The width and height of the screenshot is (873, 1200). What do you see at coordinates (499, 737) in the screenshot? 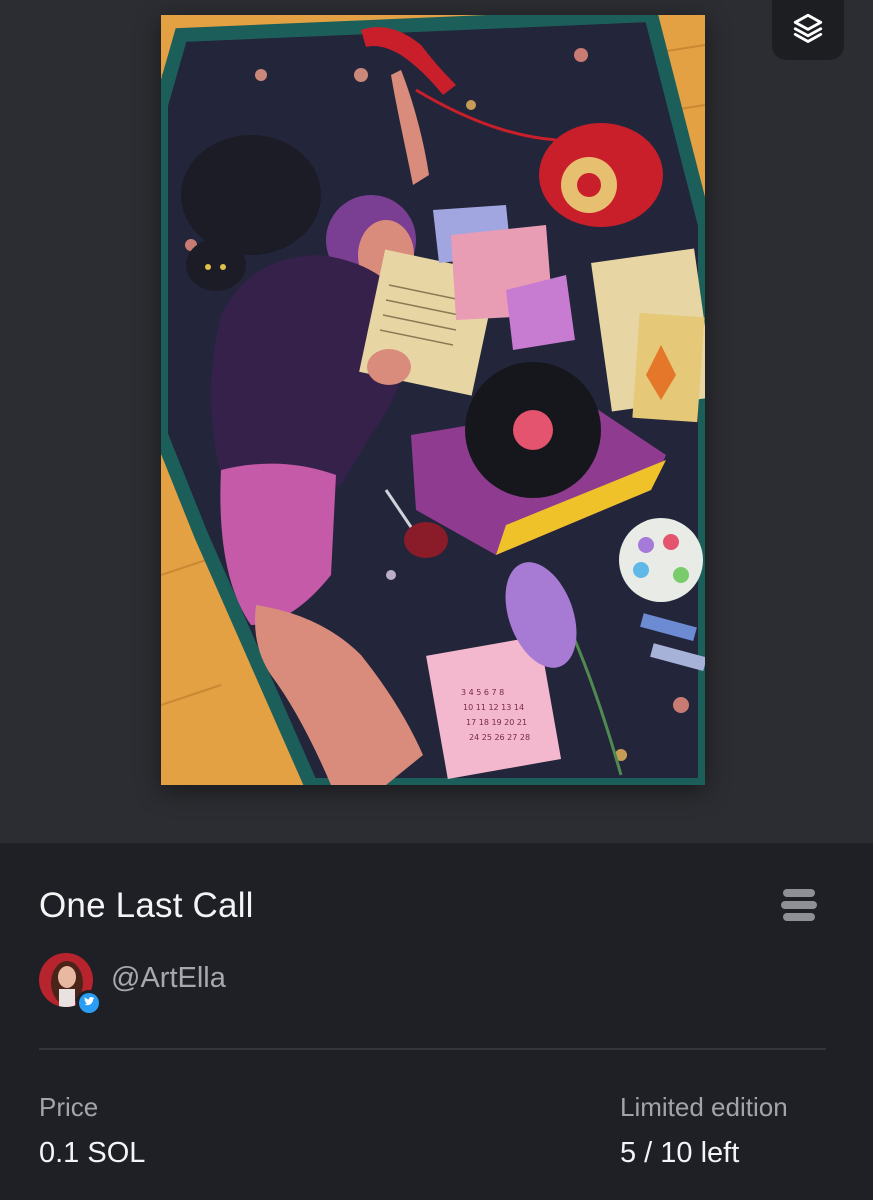
I see `svg-text: 24 25 26 27 28` at bounding box center [499, 737].